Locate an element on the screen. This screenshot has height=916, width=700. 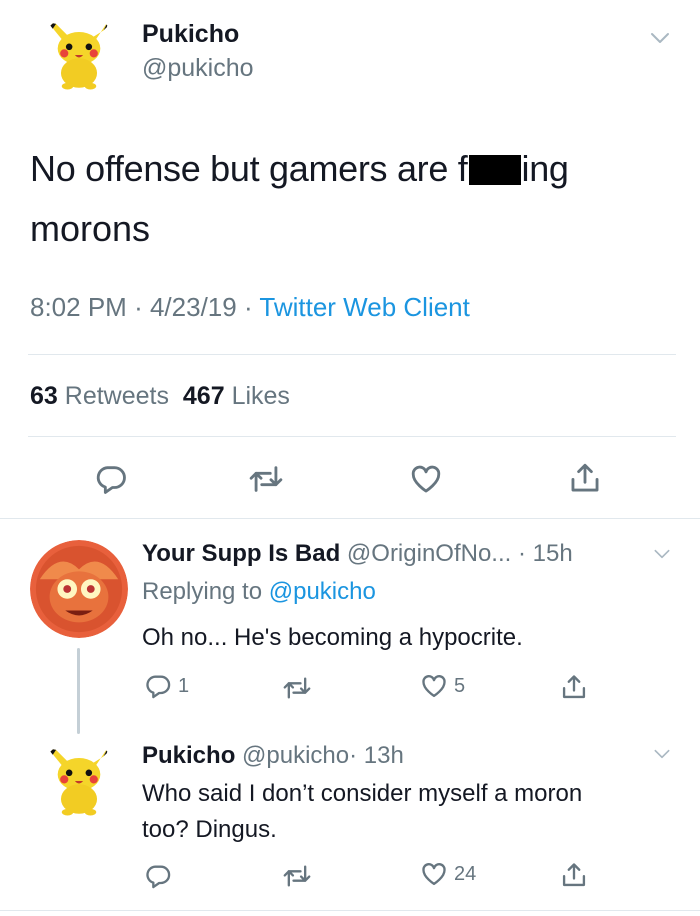
reply1-reply-action: 1 is located at coordinates (166, 686).